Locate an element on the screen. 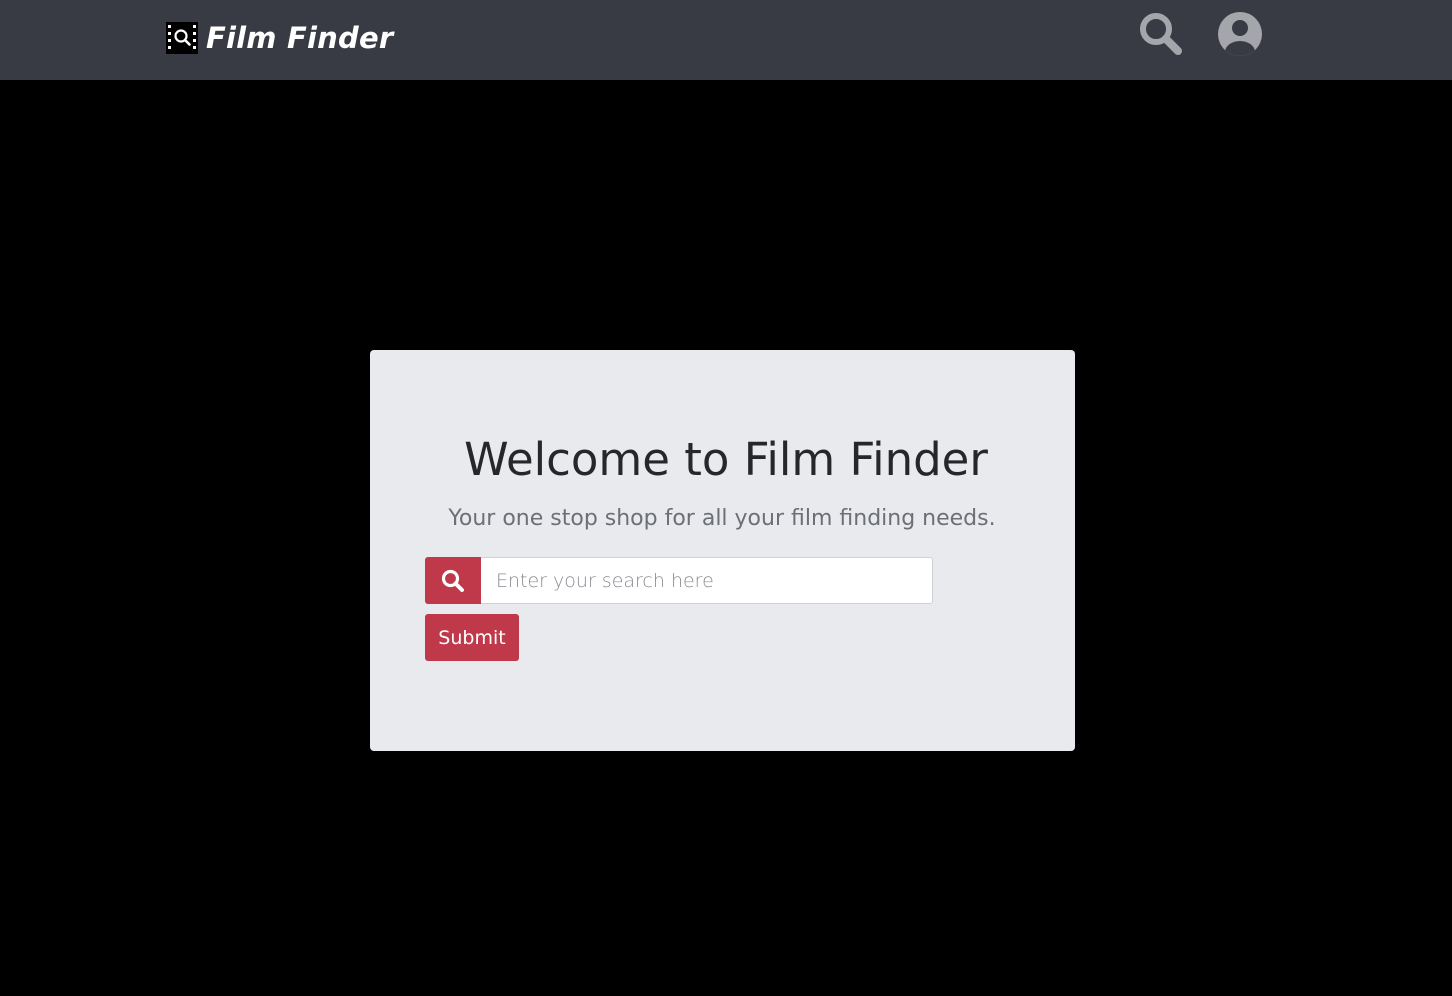  top-navbar: Film Finder is located at coordinates (726, 40).